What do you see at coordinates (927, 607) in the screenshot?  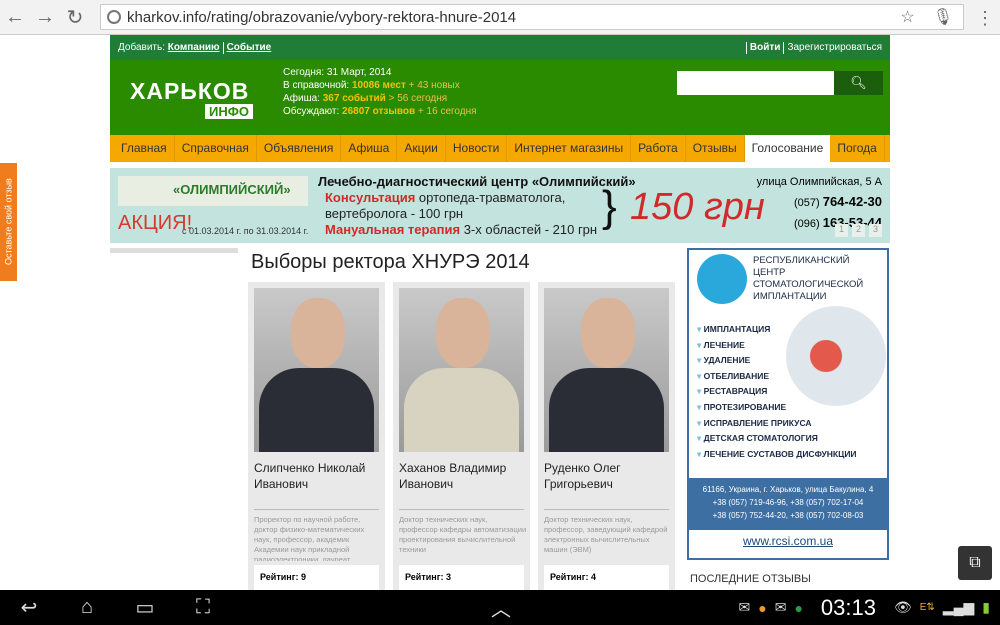 I see `data-icon: E⇅` at bounding box center [927, 607].